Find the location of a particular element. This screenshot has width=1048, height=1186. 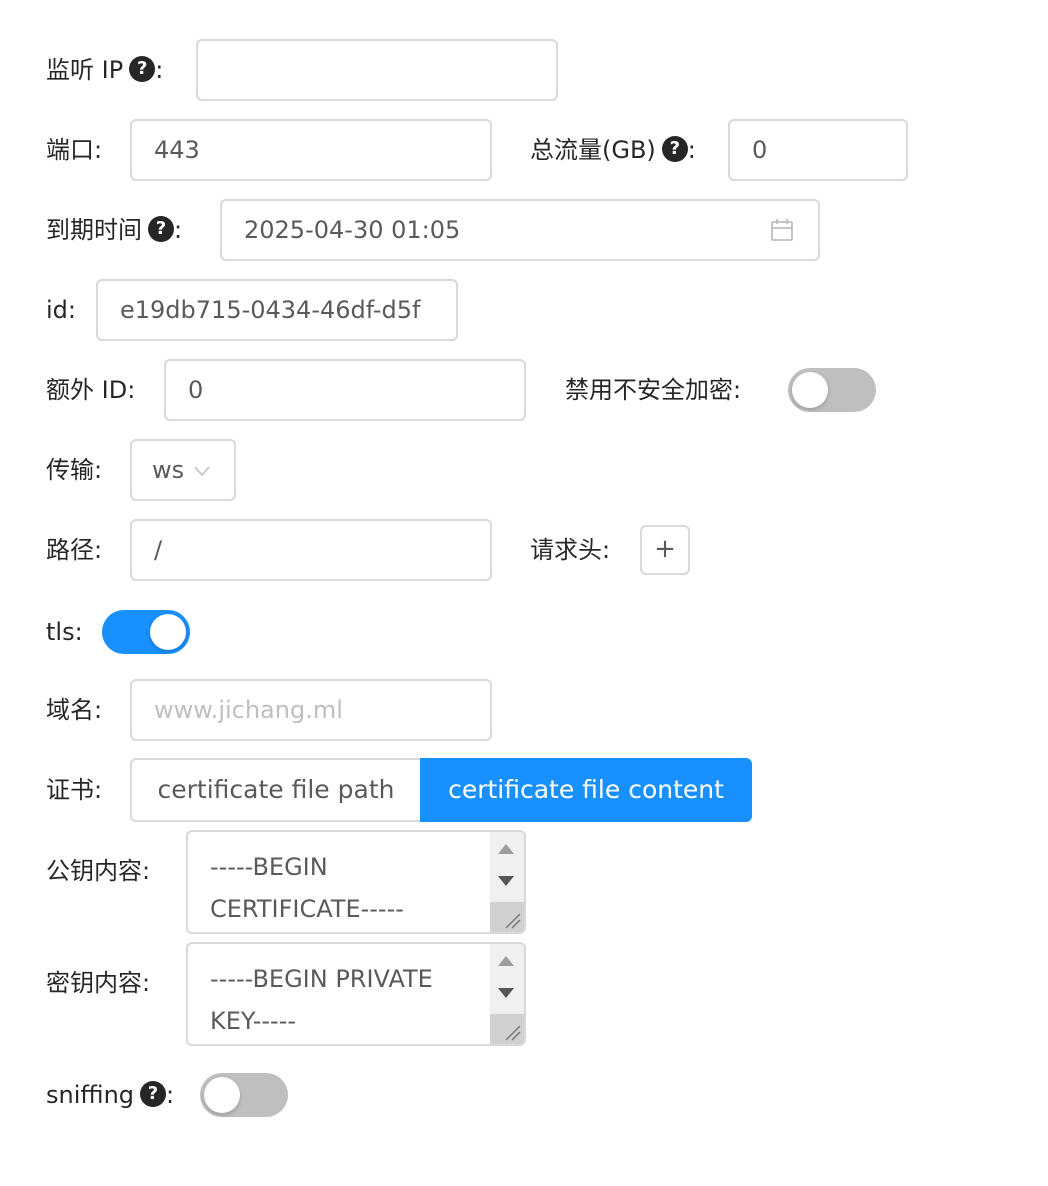

cert-file-content-option: certificate file content is located at coordinates (586, 790).